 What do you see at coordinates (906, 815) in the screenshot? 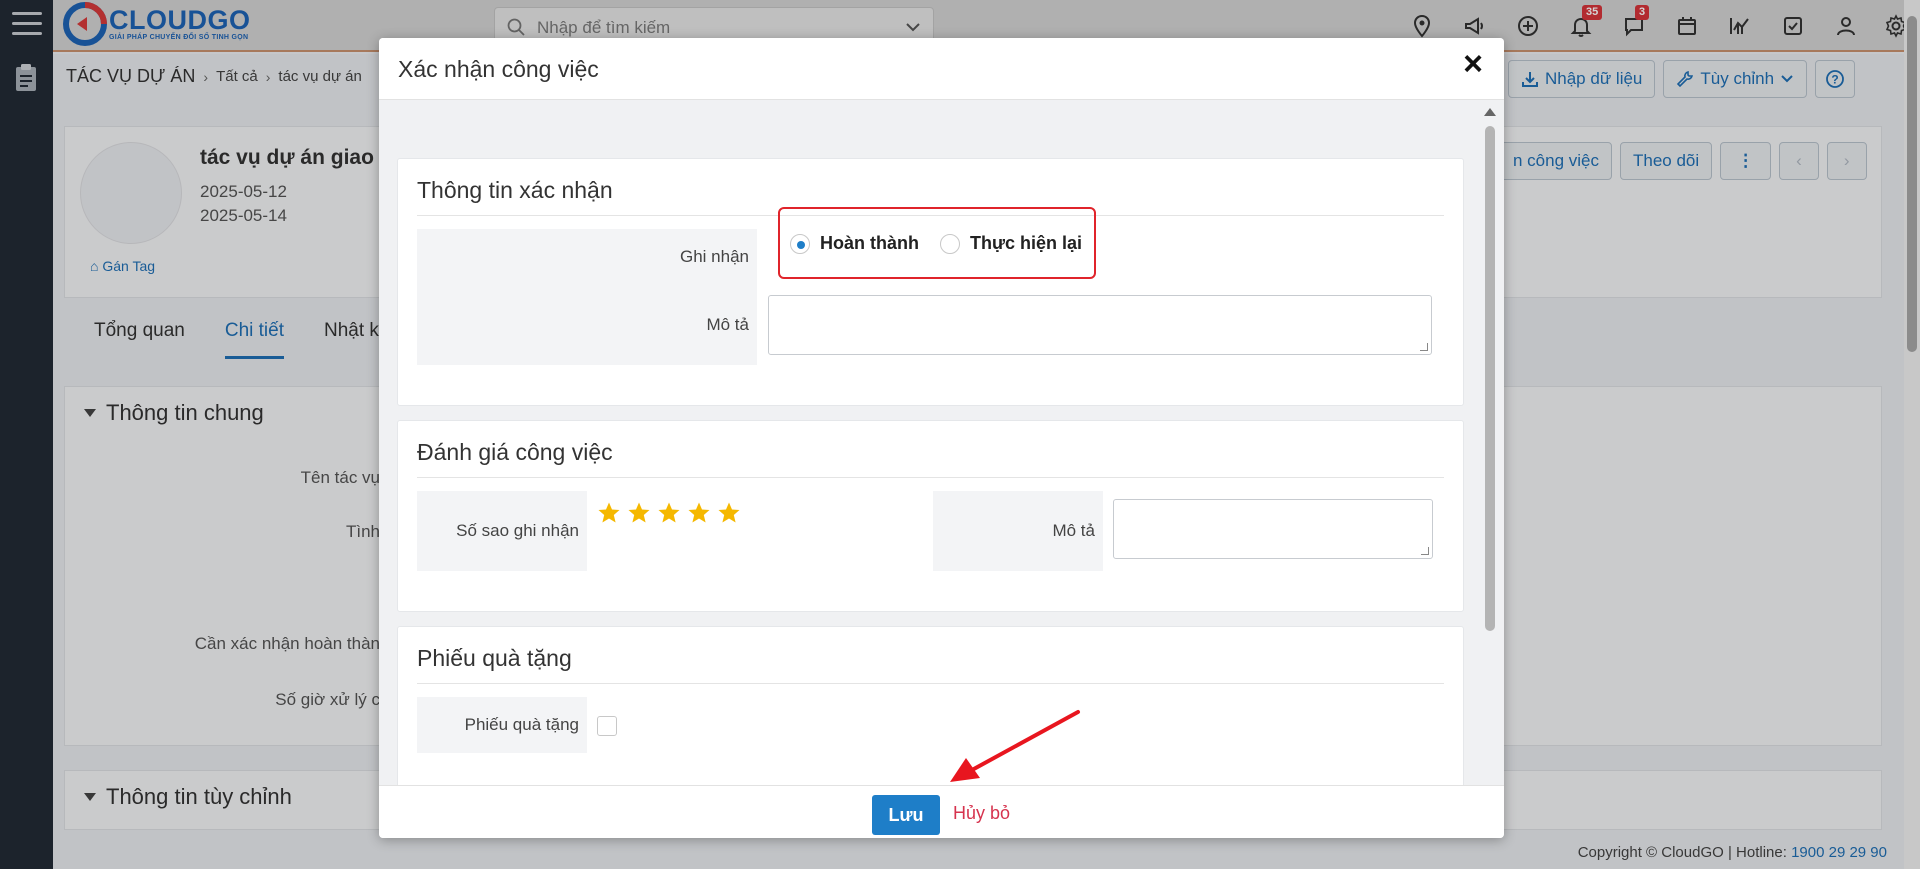
I see `save-button: Lưu` at bounding box center [906, 815].